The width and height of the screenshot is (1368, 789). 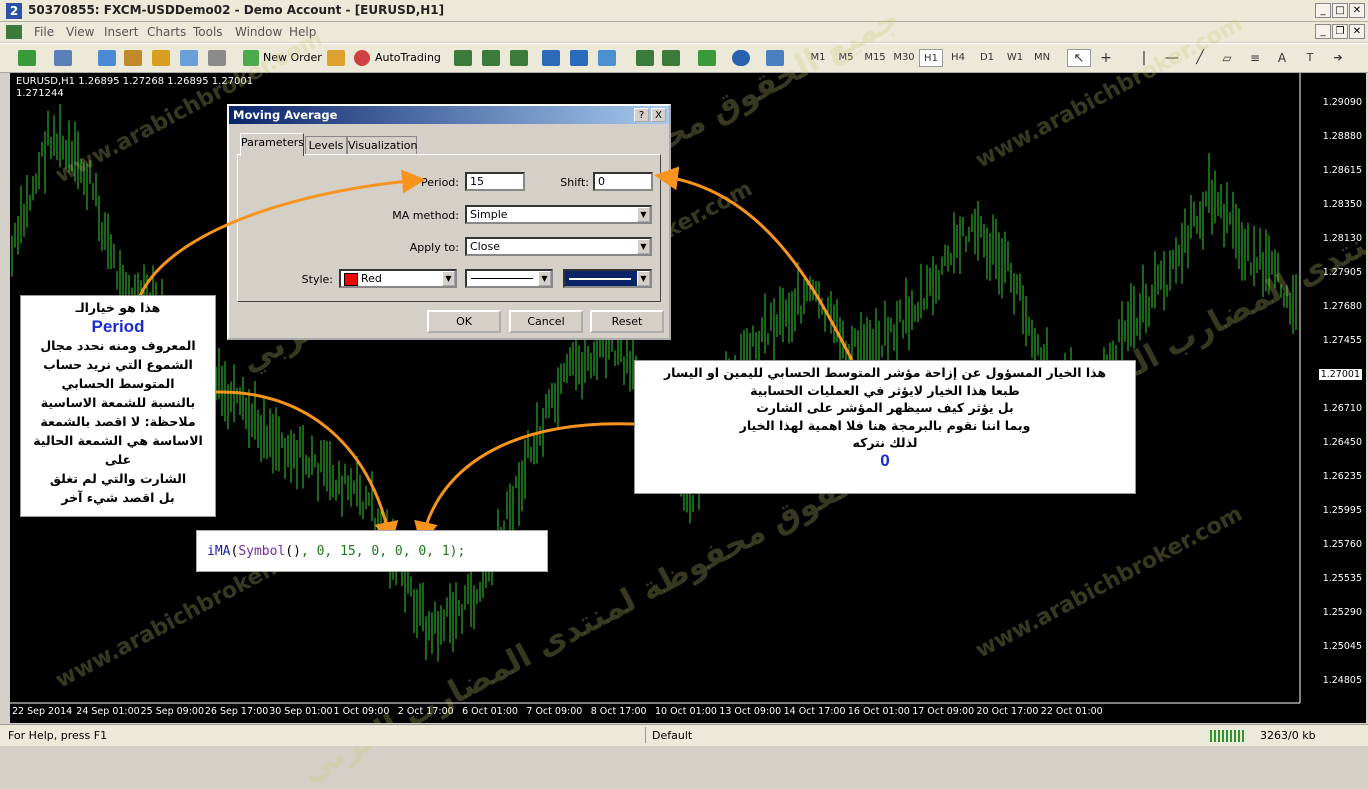 What do you see at coordinates (118, 497) in the screenshot?
I see `note-line: بل اقصد شيء آخر` at bounding box center [118, 497].